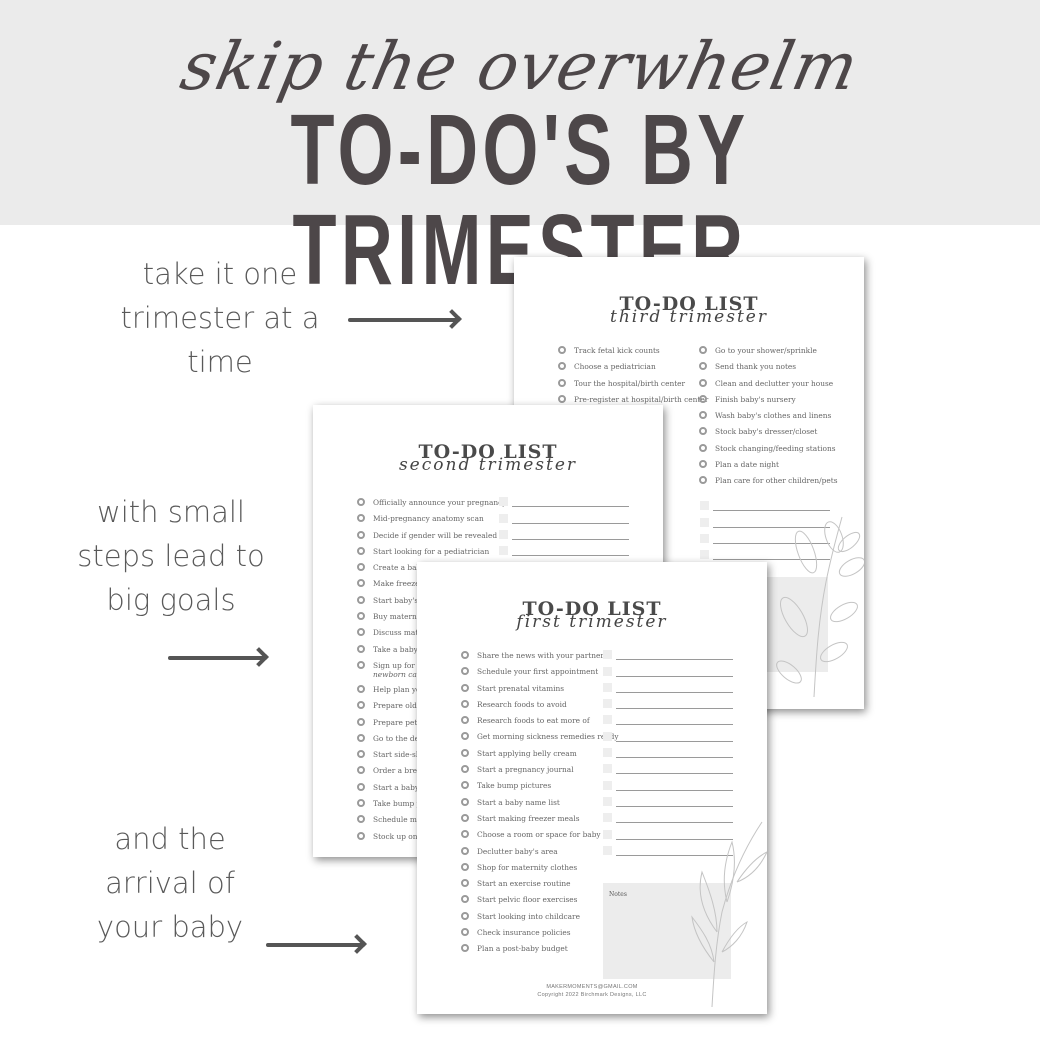 Image resolution: width=1040 pixels, height=1040 pixels. Describe the element at coordinates (540, 805) in the screenshot. I see `checklist-item: Start a baby name list` at that location.